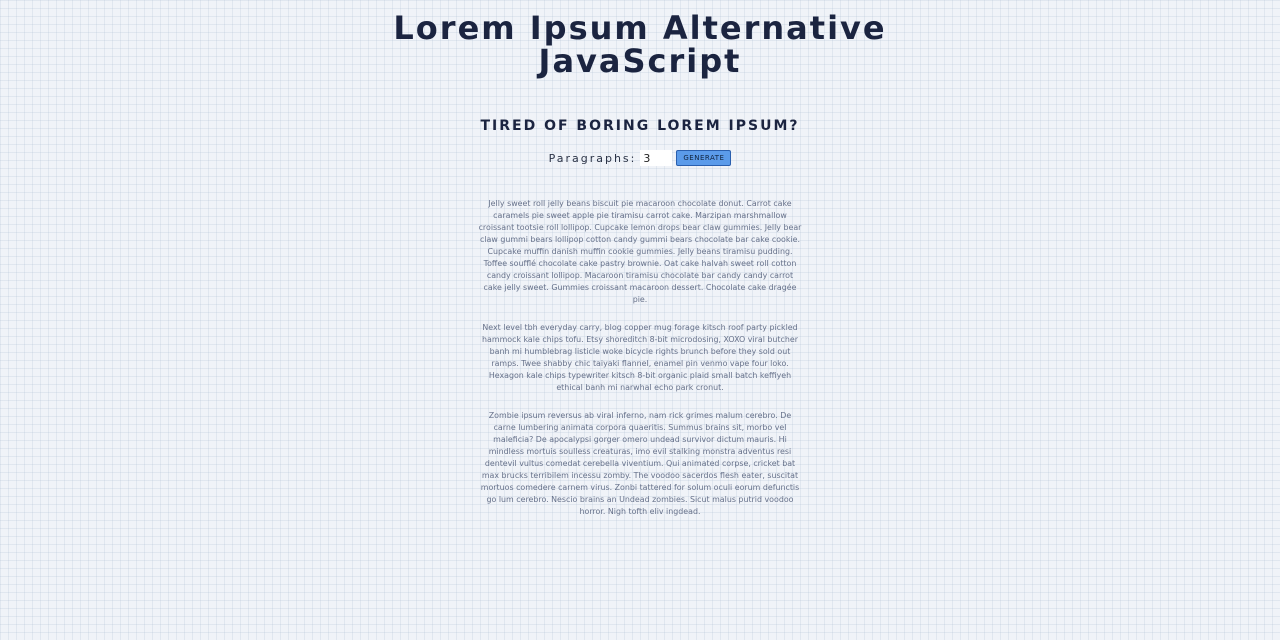  Describe the element at coordinates (592, 158) in the screenshot. I see `paragraphs-label: Paragraphs:` at that location.